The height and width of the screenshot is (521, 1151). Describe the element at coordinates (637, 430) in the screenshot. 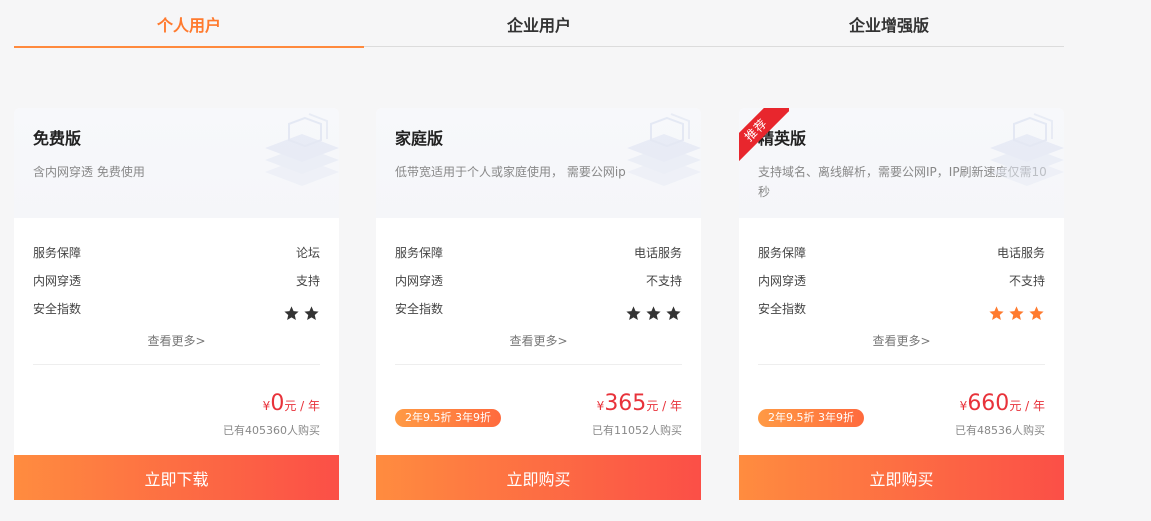

I see `buyer-count: 已有11052人购买` at that location.